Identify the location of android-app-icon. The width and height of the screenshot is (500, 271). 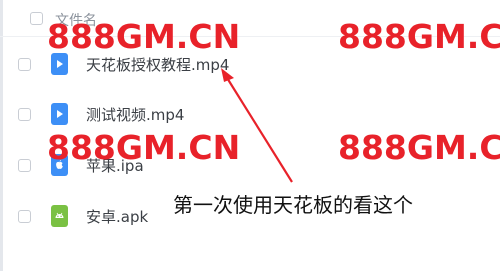
(59, 216).